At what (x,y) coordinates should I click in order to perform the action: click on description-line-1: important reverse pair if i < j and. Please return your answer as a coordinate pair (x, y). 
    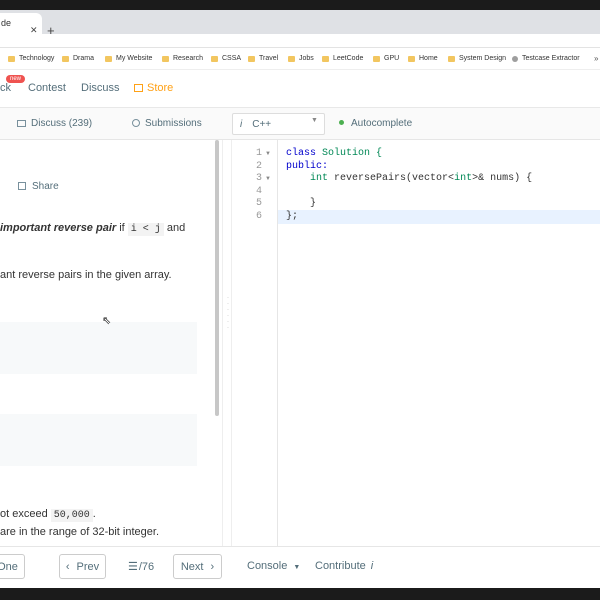
    Looking at the image, I should click on (93, 229).